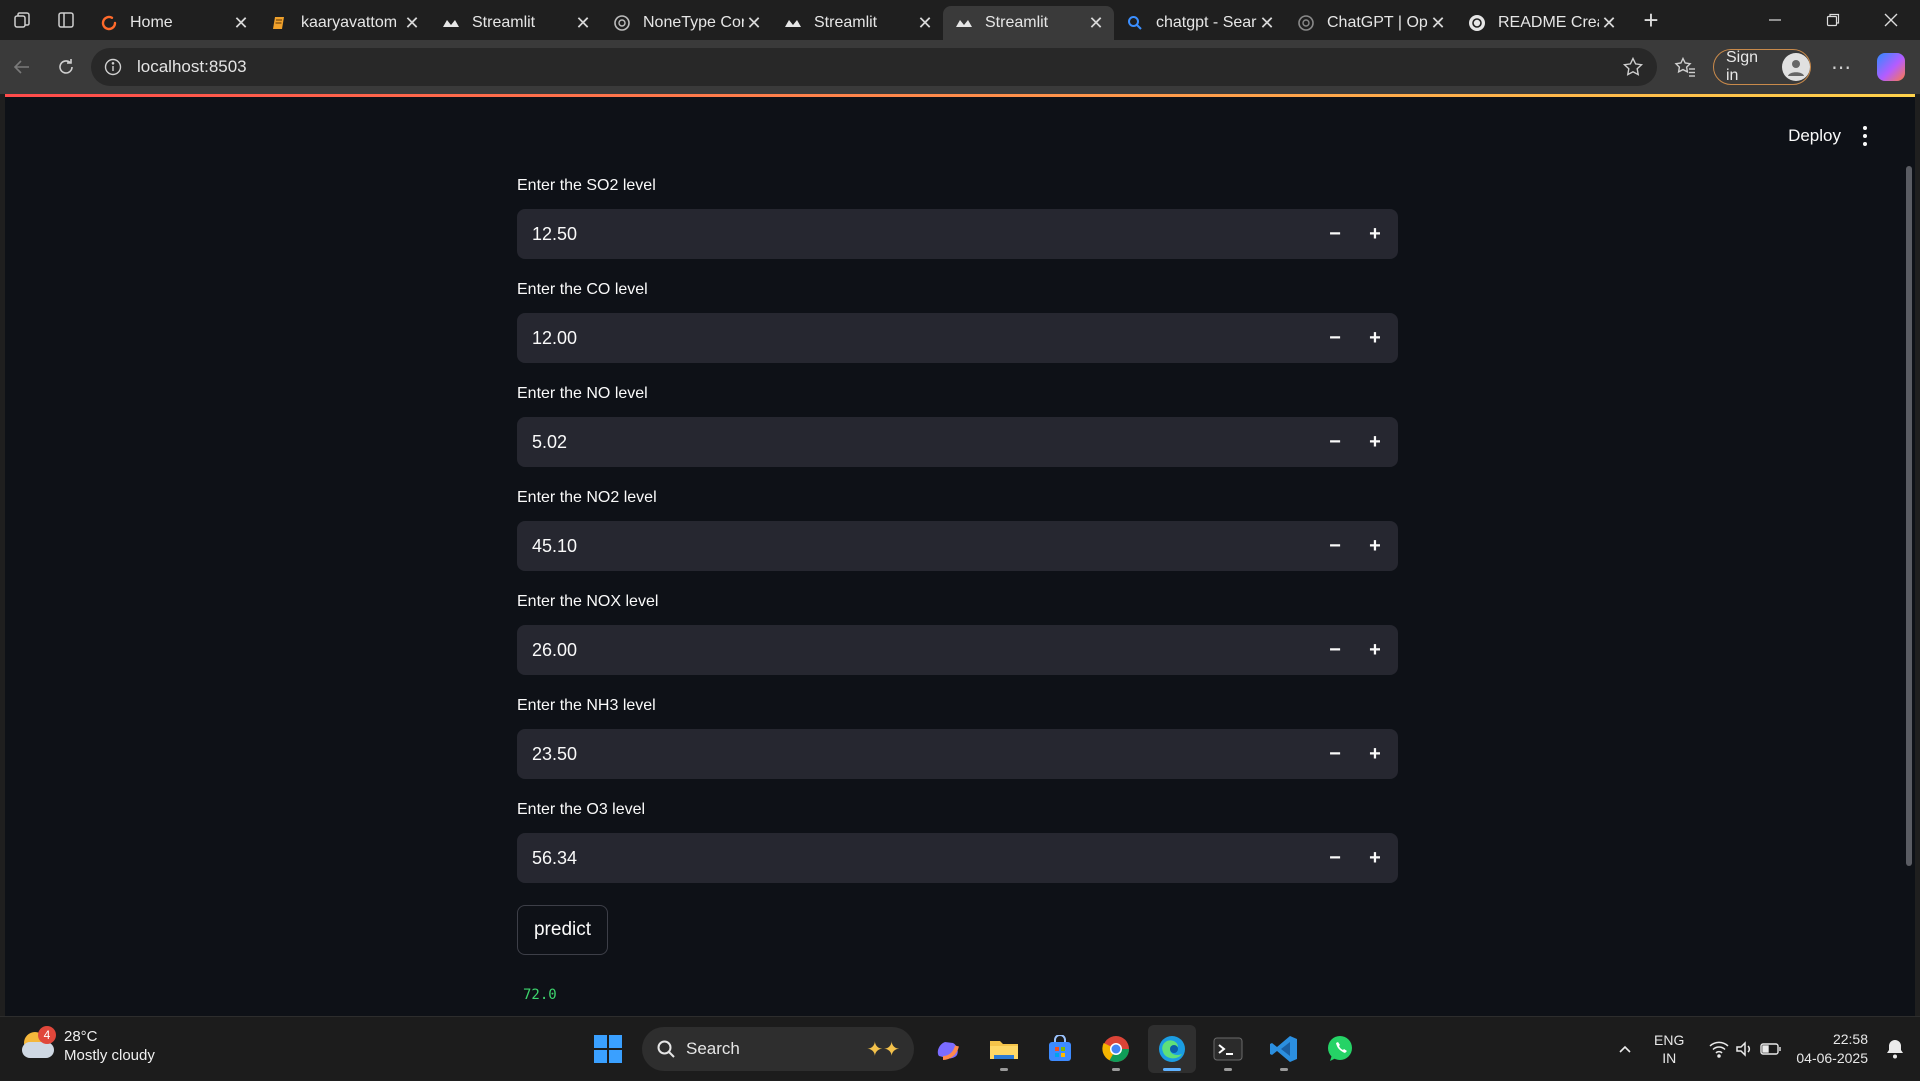 The width and height of the screenshot is (1920, 1081). Describe the element at coordinates (1719, 1049) in the screenshot. I see `wifi-icon` at that location.